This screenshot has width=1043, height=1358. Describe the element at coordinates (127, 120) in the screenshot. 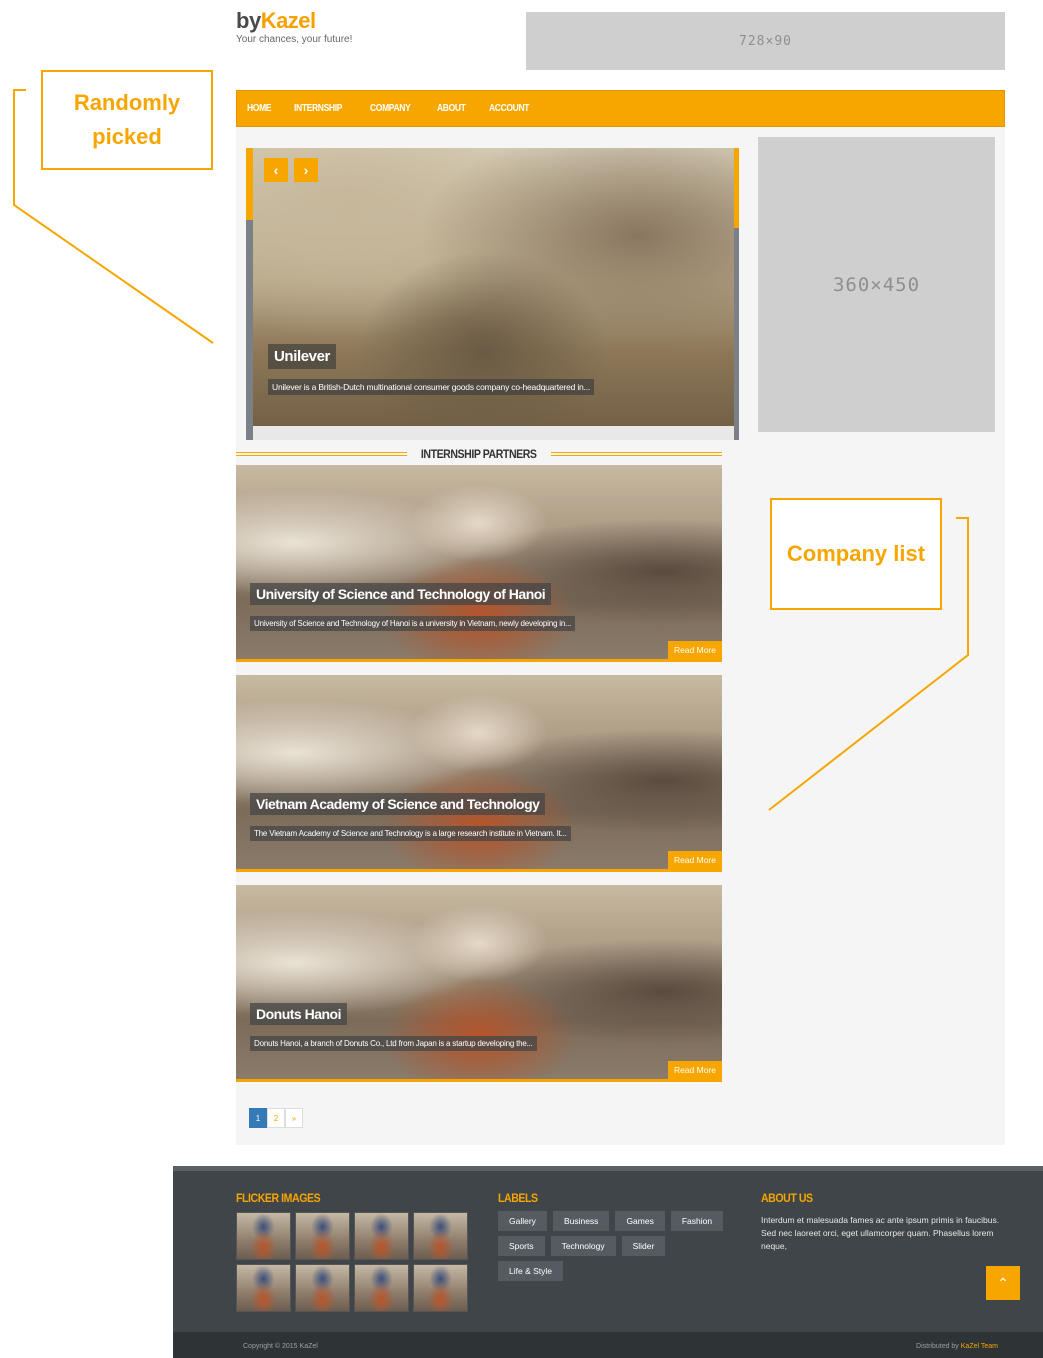

I see `annotation-randomly-picked: Randomly picked` at that location.